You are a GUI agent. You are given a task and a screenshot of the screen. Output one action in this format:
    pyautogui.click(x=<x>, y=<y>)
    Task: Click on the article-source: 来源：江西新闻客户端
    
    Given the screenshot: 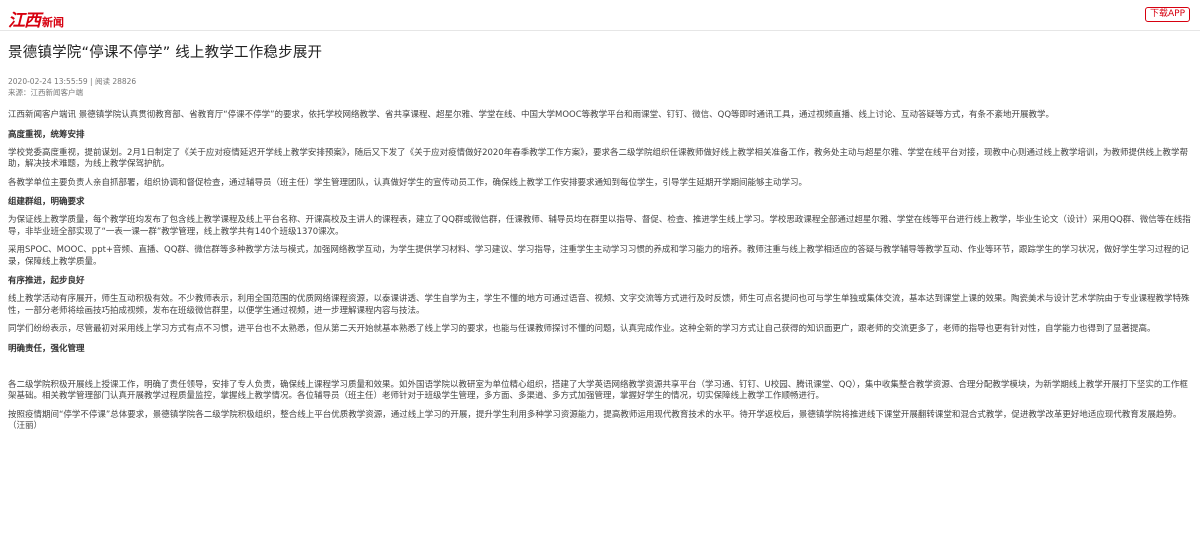 What is the action you would take?
    pyautogui.click(x=45, y=92)
    